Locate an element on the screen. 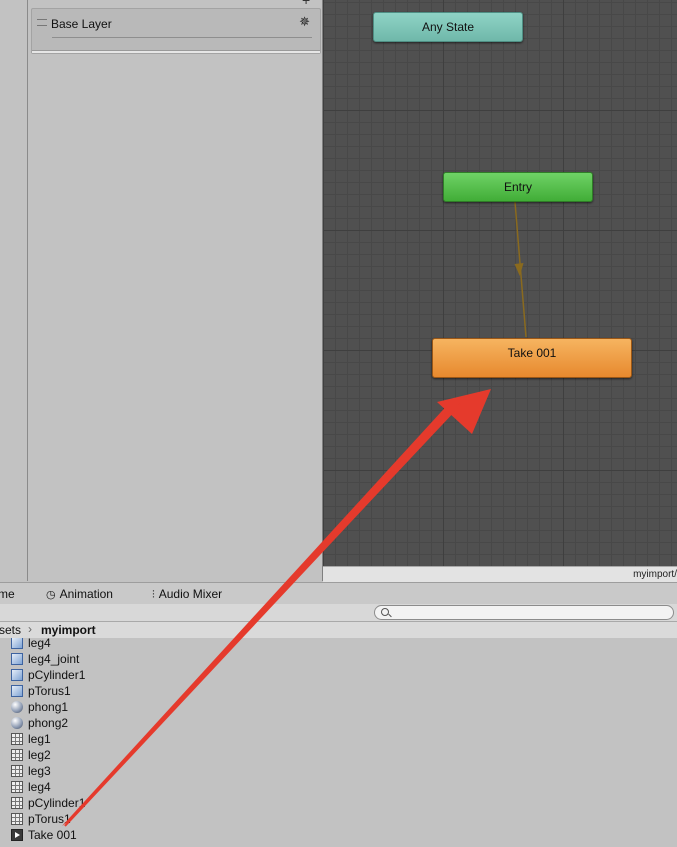 This screenshot has width=677, height=847. project-toolbar is located at coordinates (338, 613).